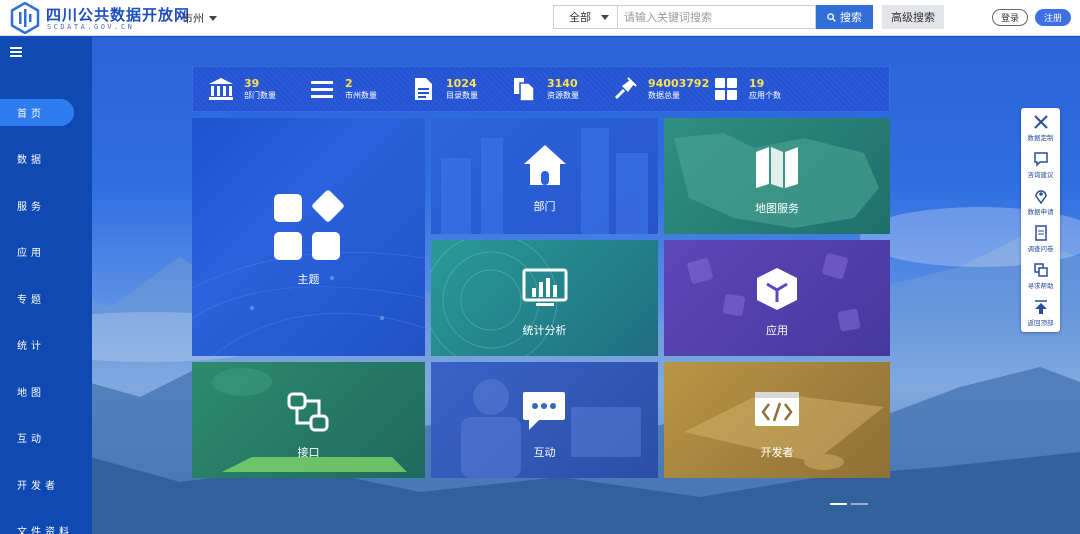 The width and height of the screenshot is (1080, 534). I want to click on tile-label: 主题, so click(308, 279).